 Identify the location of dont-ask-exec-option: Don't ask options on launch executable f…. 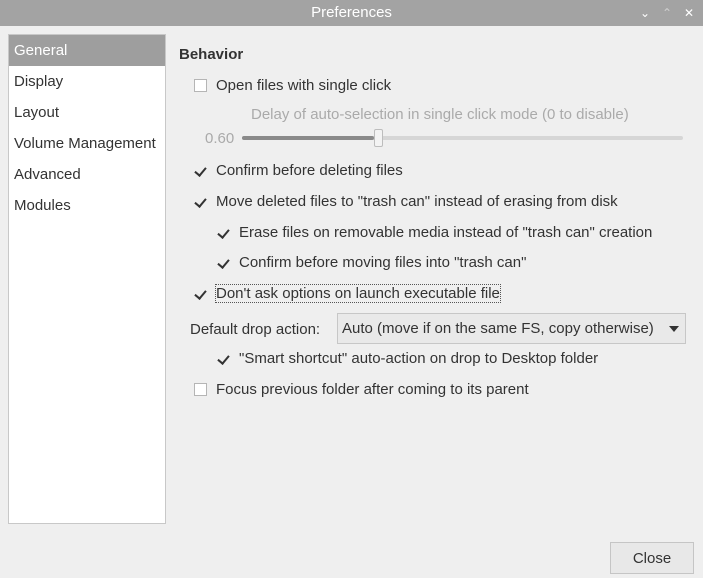
(347, 293).